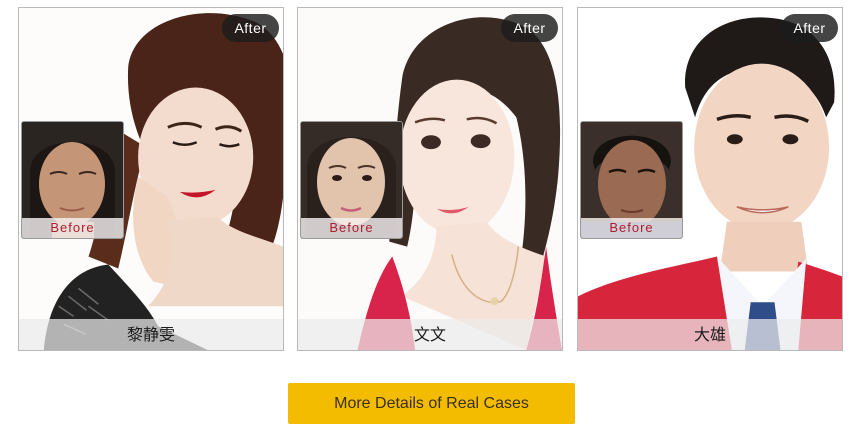 The height and width of the screenshot is (431, 865). What do you see at coordinates (431, 403) in the screenshot?
I see `more-details-button: More Details of Real Cases` at bounding box center [431, 403].